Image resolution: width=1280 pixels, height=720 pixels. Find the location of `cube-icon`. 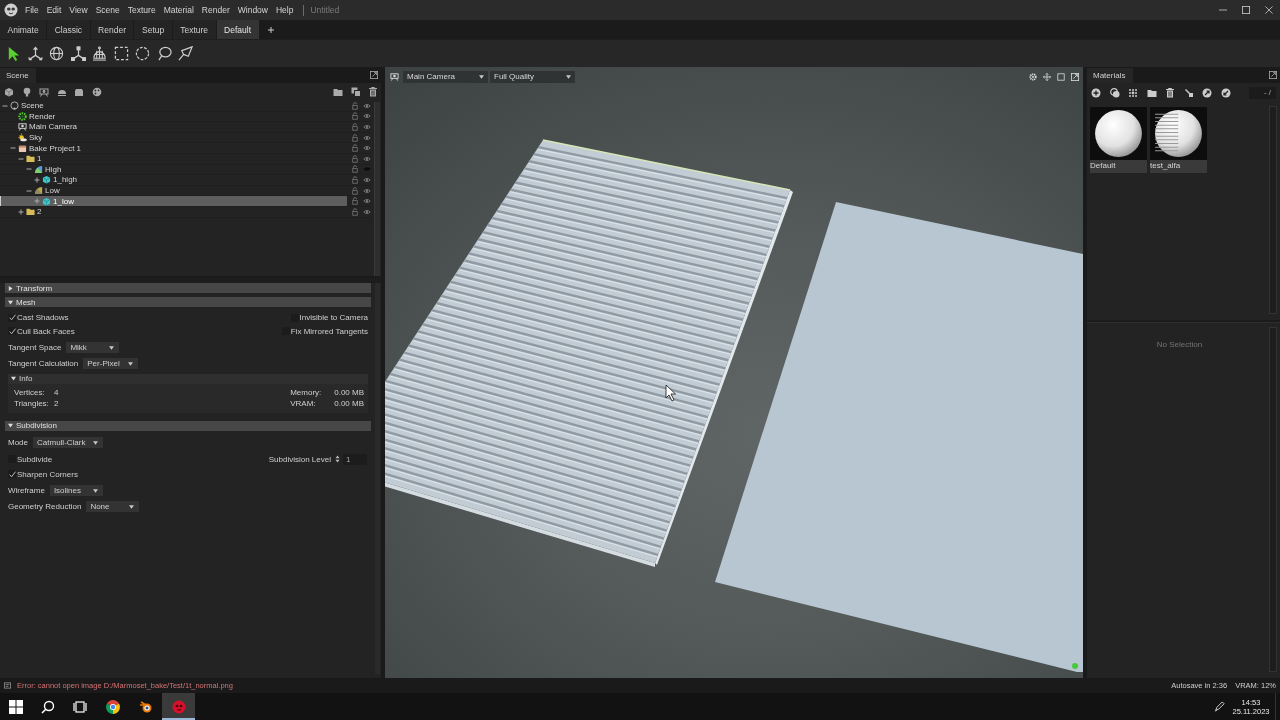

cube-icon is located at coordinates (9, 91).